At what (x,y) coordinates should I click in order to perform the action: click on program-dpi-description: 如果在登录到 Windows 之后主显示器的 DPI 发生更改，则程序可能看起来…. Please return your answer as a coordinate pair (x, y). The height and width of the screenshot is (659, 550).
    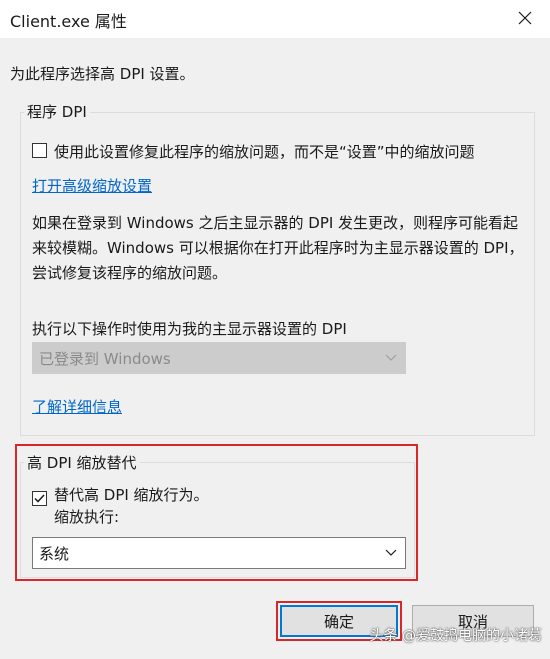
    Looking at the image, I should click on (278, 248).